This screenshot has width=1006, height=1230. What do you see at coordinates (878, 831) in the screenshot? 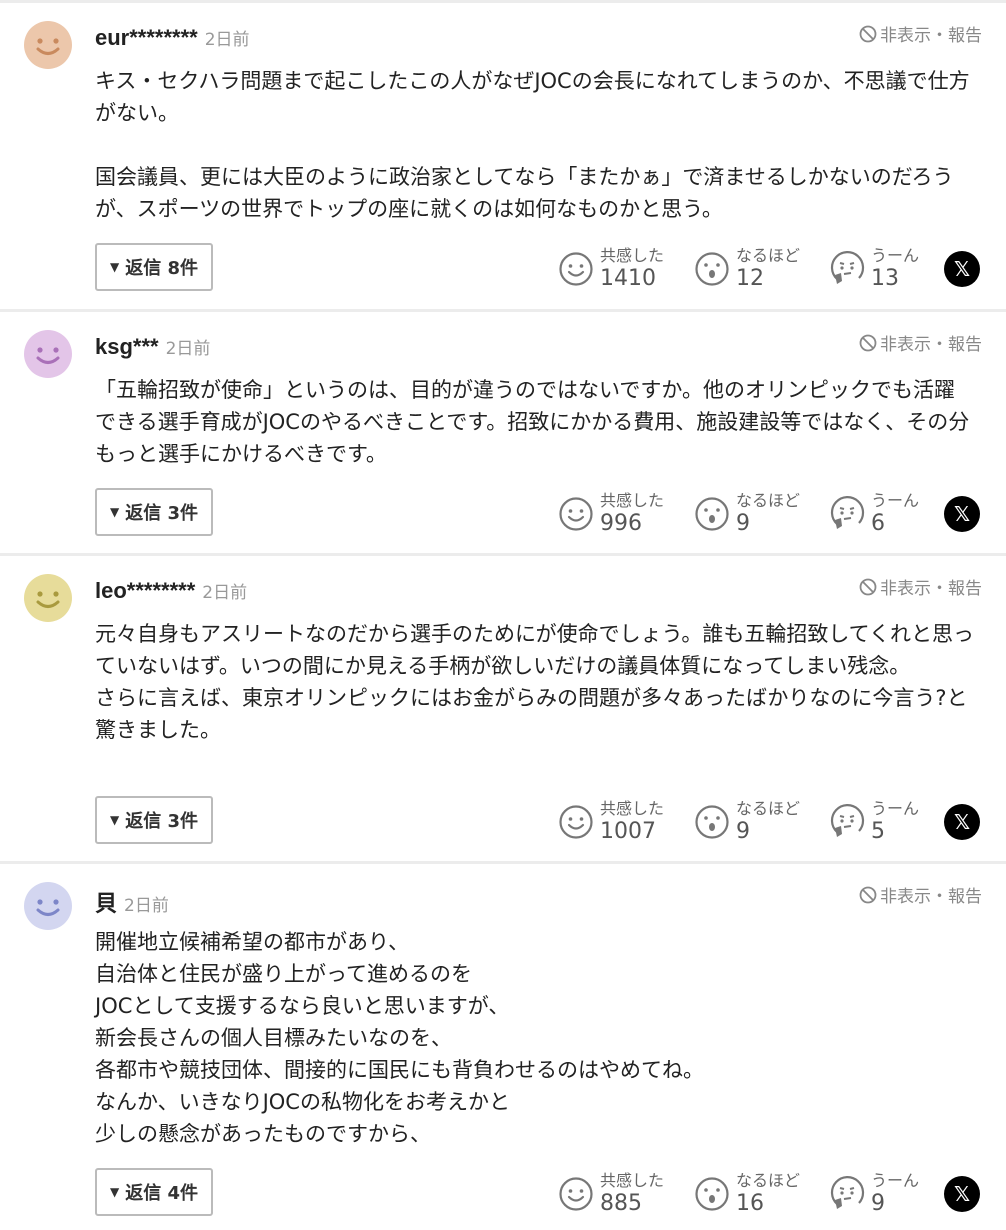
I see `hmm-count: 5` at bounding box center [878, 831].